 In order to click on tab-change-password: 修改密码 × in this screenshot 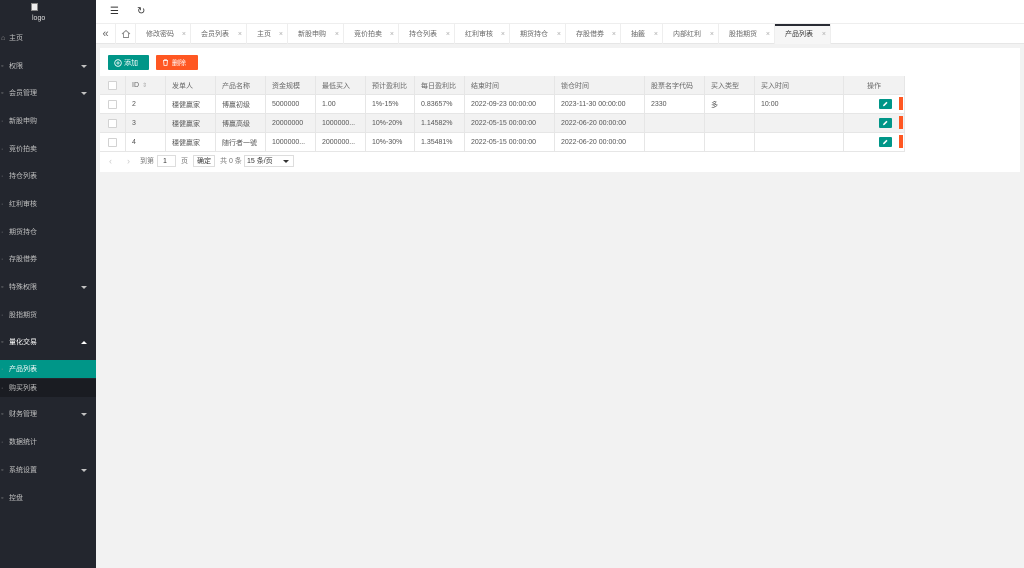, I will do `click(163, 34)`.